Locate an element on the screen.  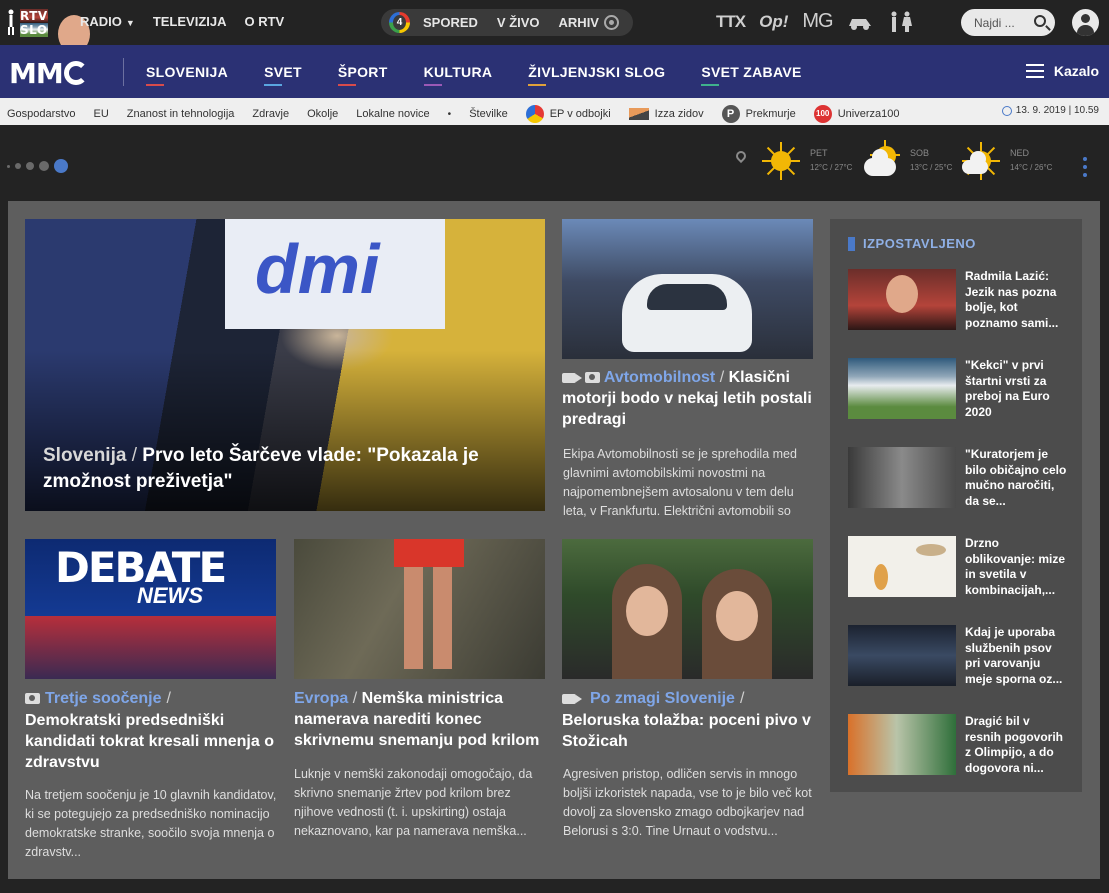
article-image: DEBATE NEWS is located at coordinates (150, 609).